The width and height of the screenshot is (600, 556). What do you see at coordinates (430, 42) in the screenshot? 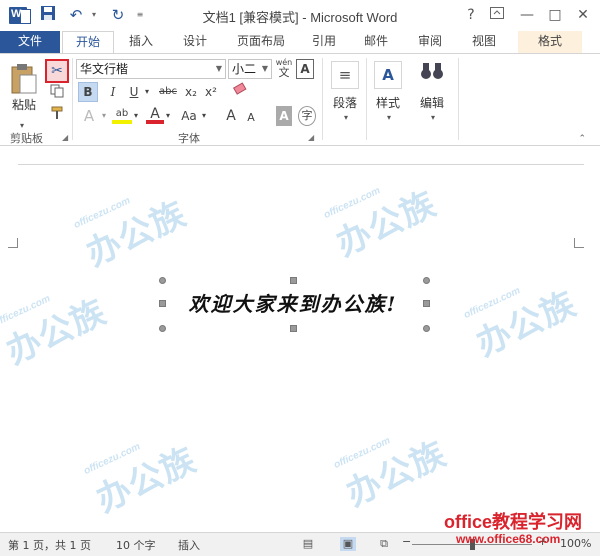
I see `tab-review: 审阅` at bounding box center [430, 42].